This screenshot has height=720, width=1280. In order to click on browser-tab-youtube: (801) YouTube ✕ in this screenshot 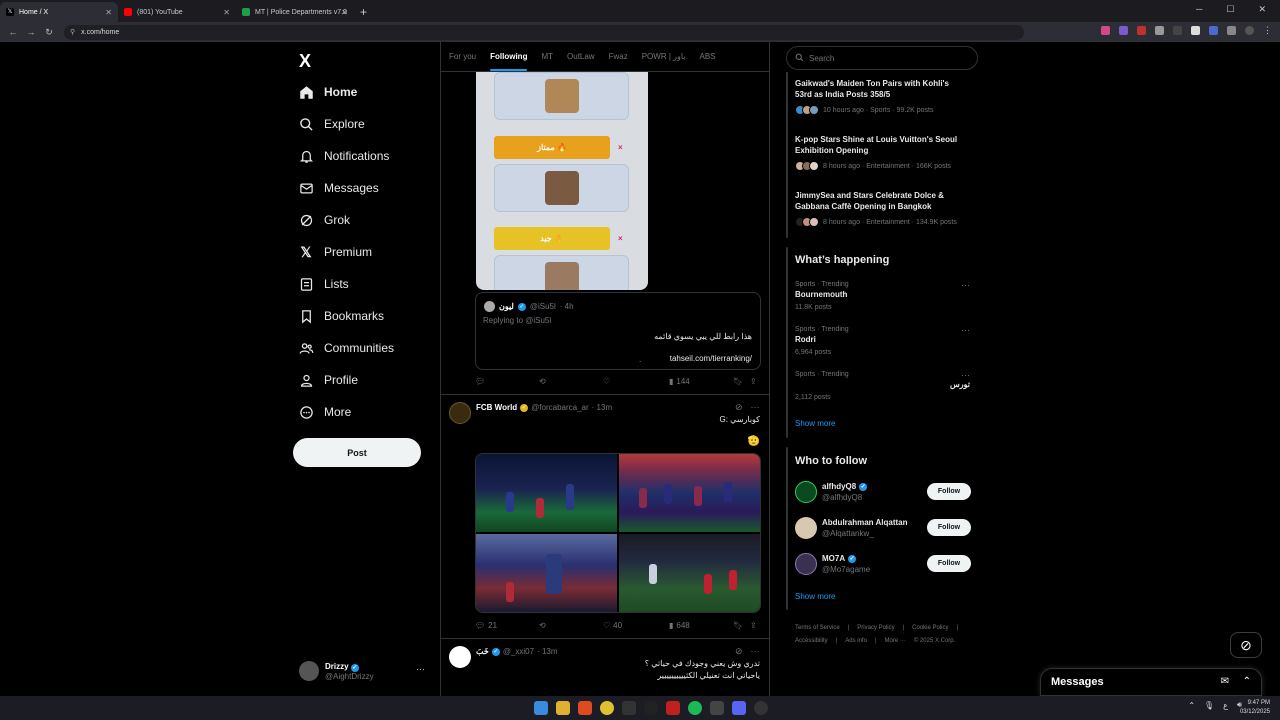, I will do `click(177, 12)`.